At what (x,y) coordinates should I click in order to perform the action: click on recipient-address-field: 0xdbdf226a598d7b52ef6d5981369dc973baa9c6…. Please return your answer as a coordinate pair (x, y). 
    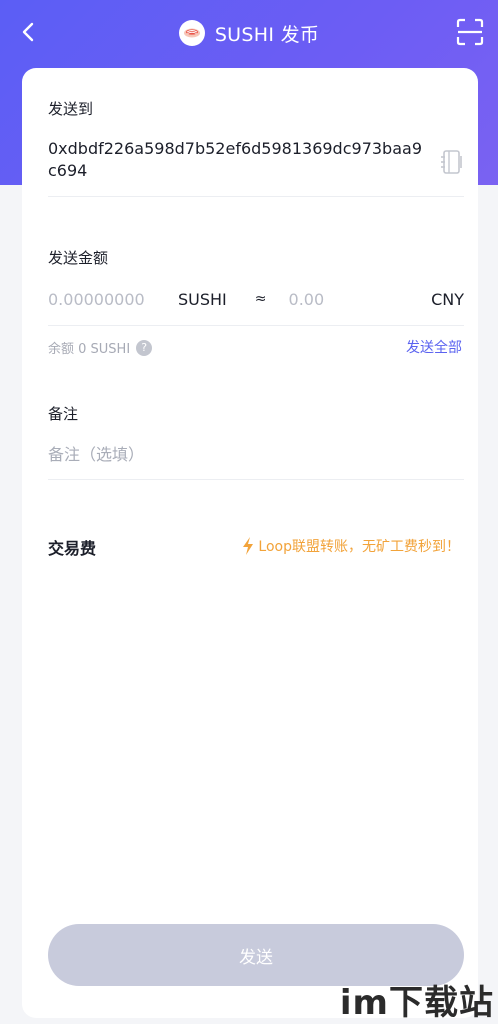
    Looking at the image, I should click on (238, 160).